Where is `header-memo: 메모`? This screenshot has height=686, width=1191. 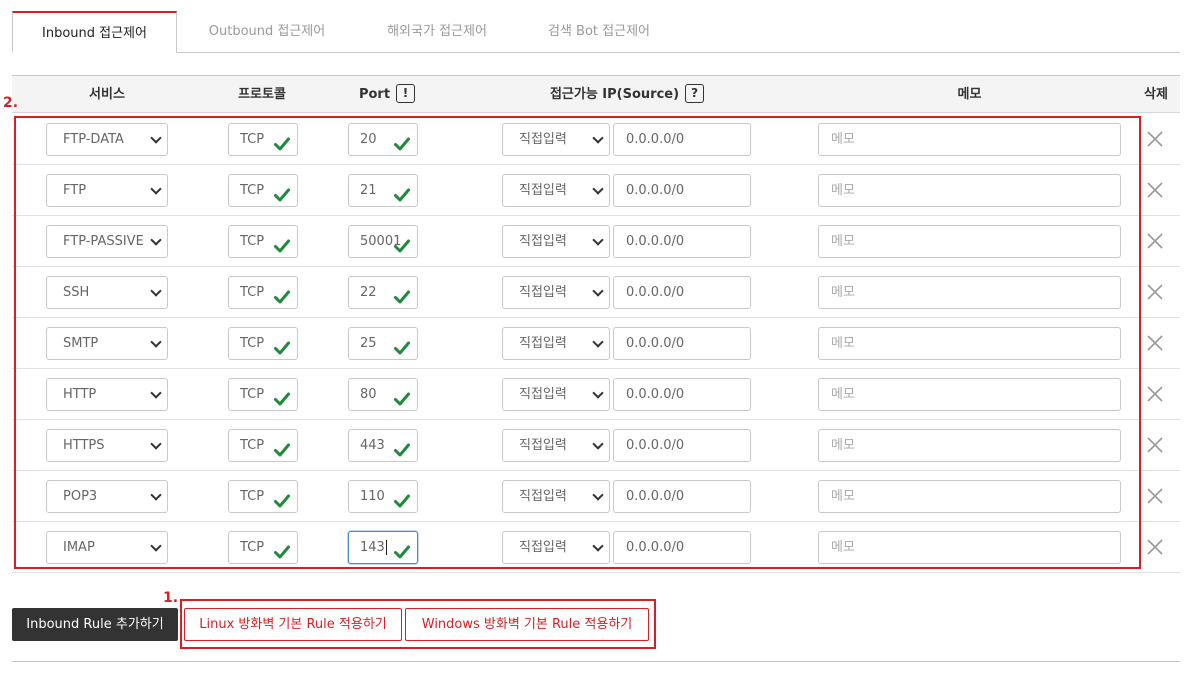 header-memo: 메모 is located at coordinates (969, 94).